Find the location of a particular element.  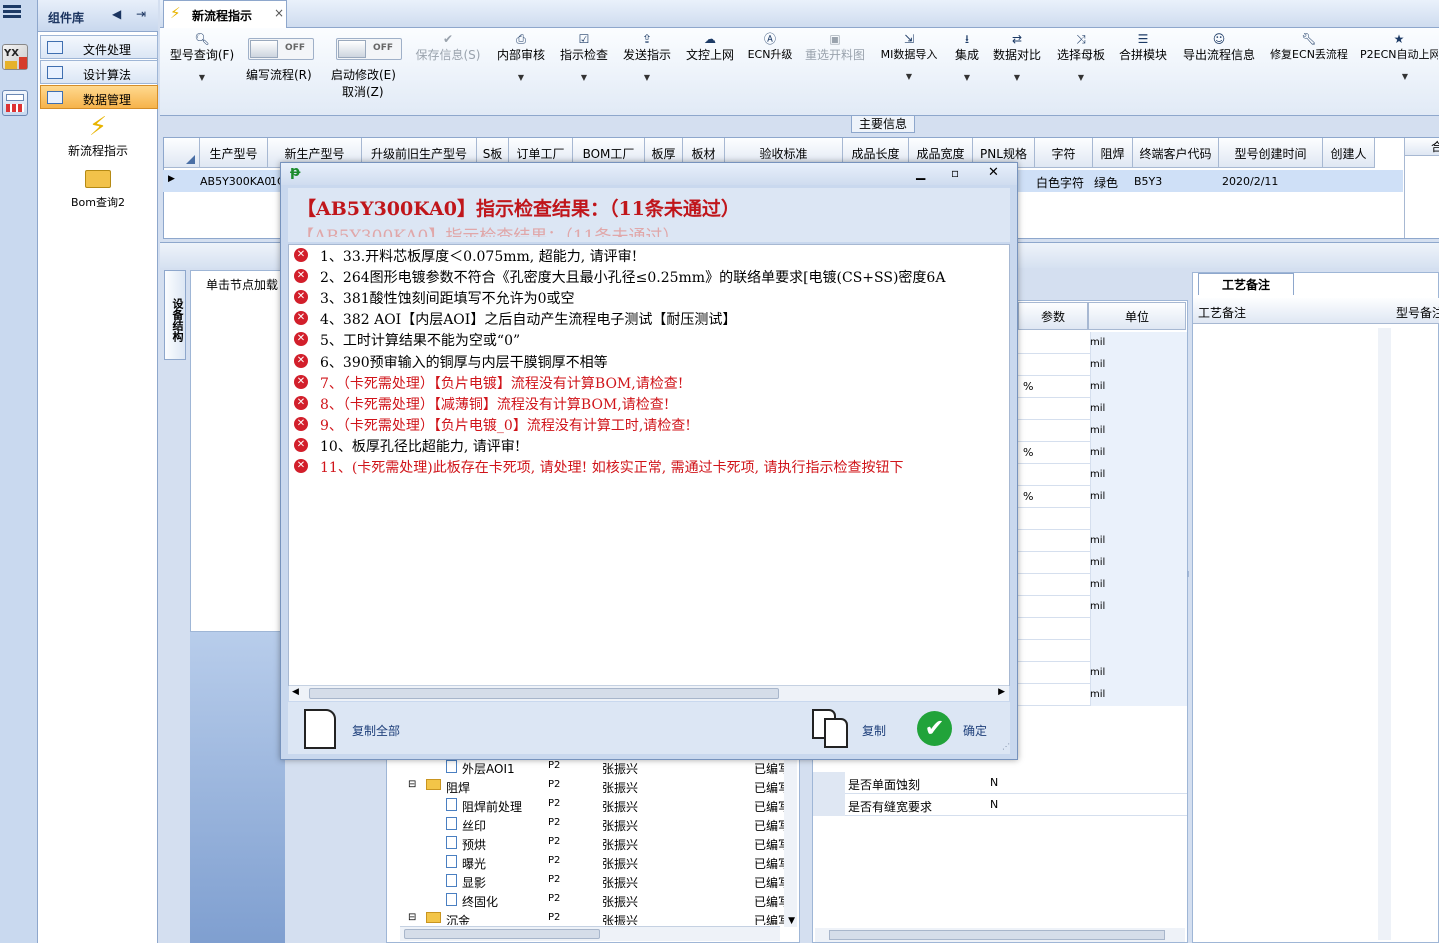

send-instruction-button: ⇪ 发送指示 ▼ is located at coordinates (647, 57).